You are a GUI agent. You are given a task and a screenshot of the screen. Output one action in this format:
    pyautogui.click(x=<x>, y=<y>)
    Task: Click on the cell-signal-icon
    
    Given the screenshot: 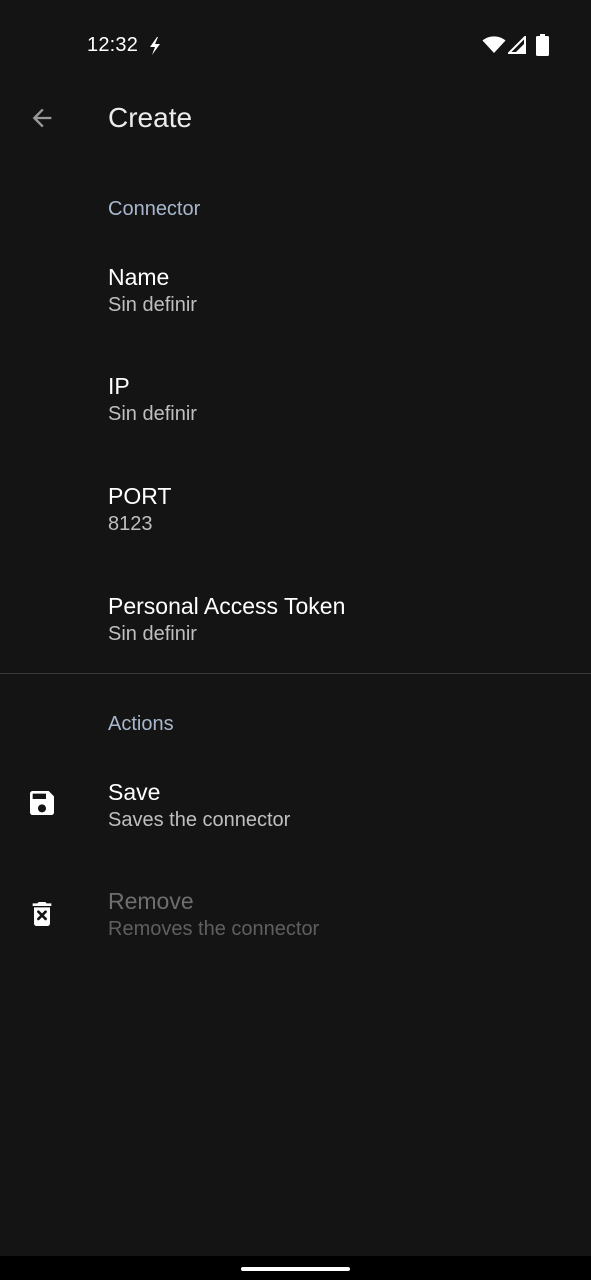 What is the action you would take?
    pyautogui.click(x=517, y=45)
    